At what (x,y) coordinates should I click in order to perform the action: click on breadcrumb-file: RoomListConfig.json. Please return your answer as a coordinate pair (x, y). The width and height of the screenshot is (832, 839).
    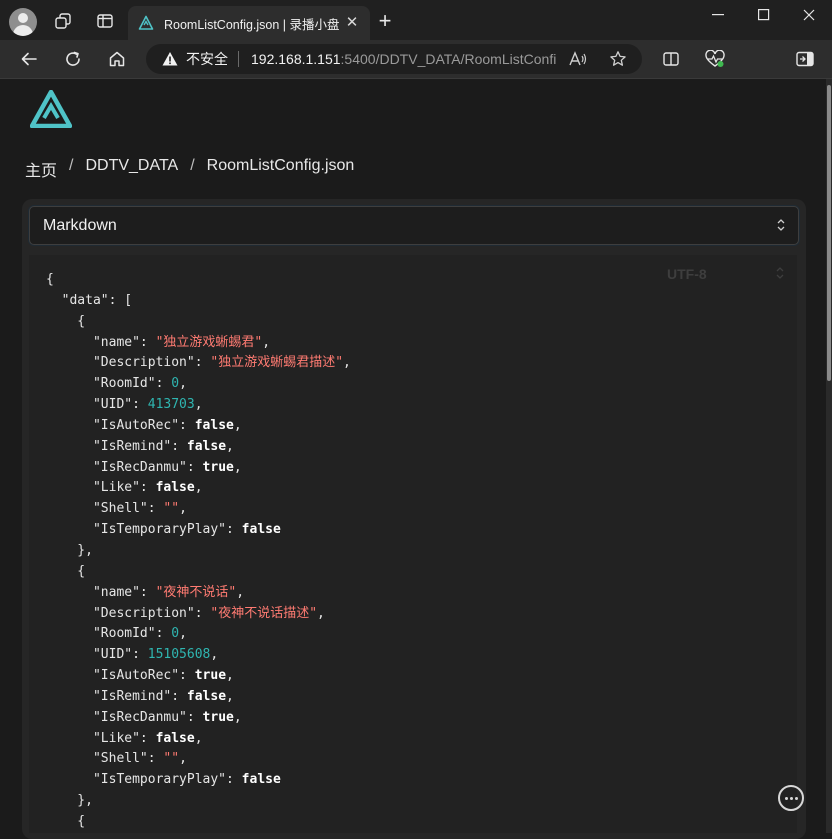
    Looking at the image, I should click on (280, 165).